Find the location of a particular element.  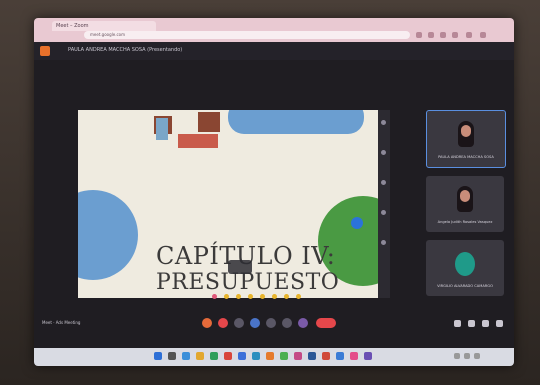

captions-icon is located at coordinates (239, 323).